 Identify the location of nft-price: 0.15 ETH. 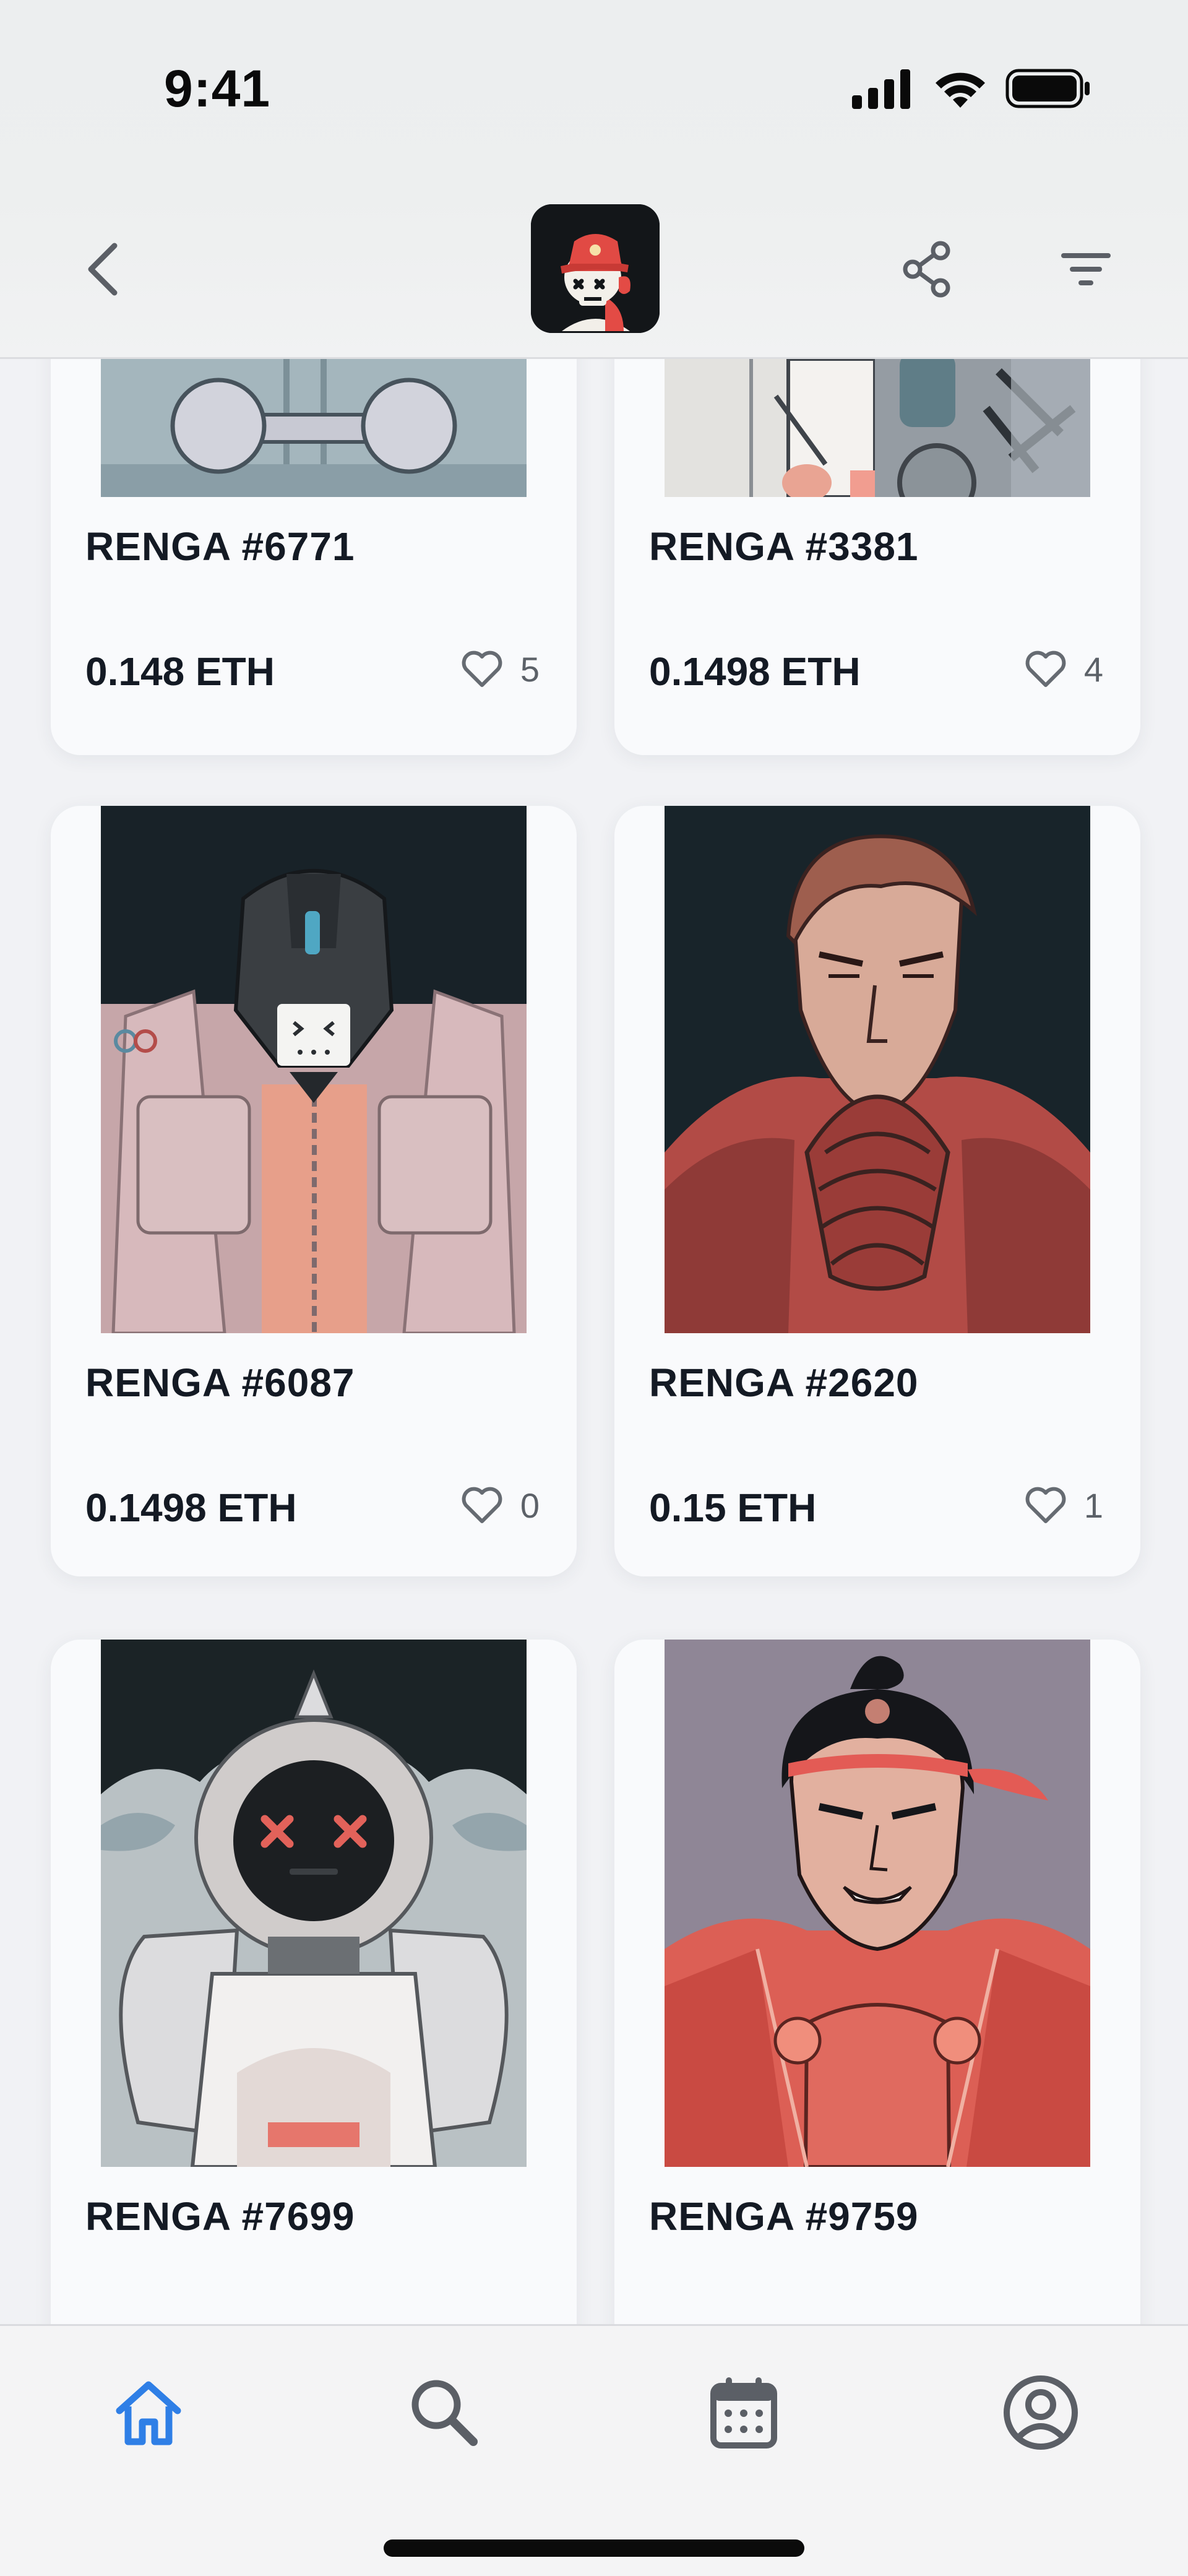
(733, 1507).